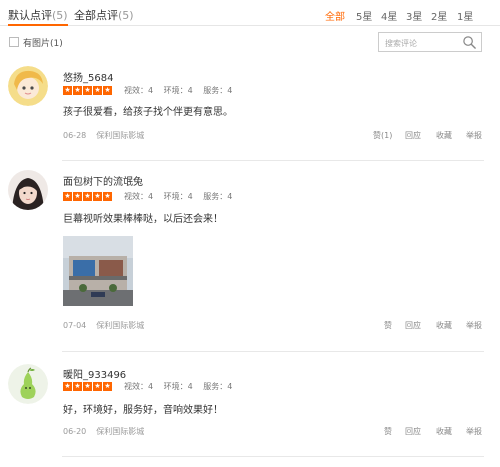  Describe the element at coordinates (439, 15) in the screenshot. I see `star-filter-2: 2星` at that location.